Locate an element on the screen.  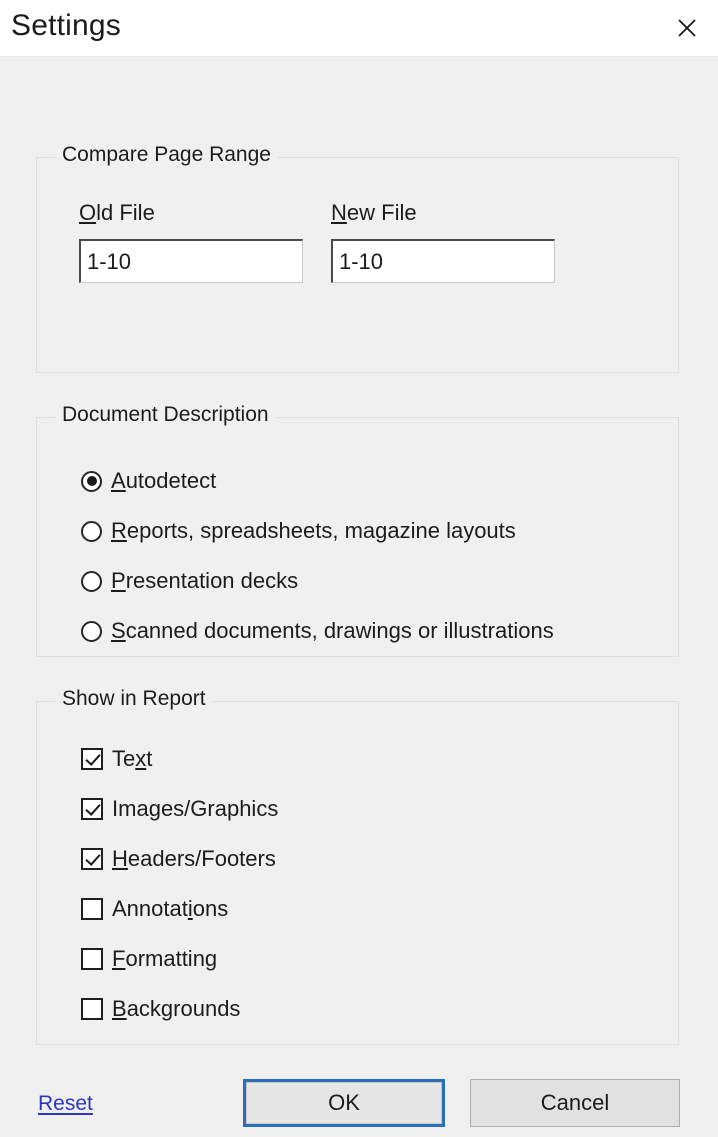
checkbox-row-backgrounds: Backgrounds is located at coordinates (179, 1009).